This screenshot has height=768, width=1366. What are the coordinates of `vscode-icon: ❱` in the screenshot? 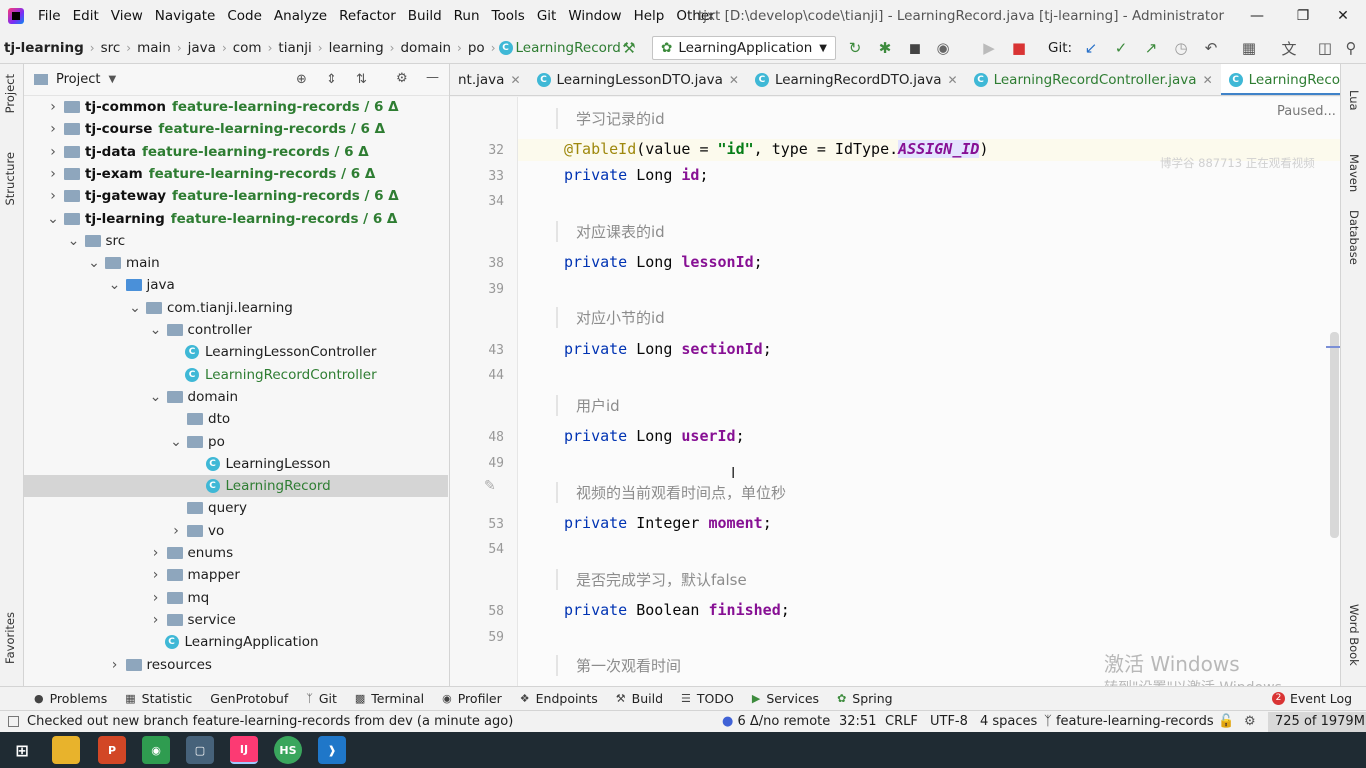 It's located at (332, 750).